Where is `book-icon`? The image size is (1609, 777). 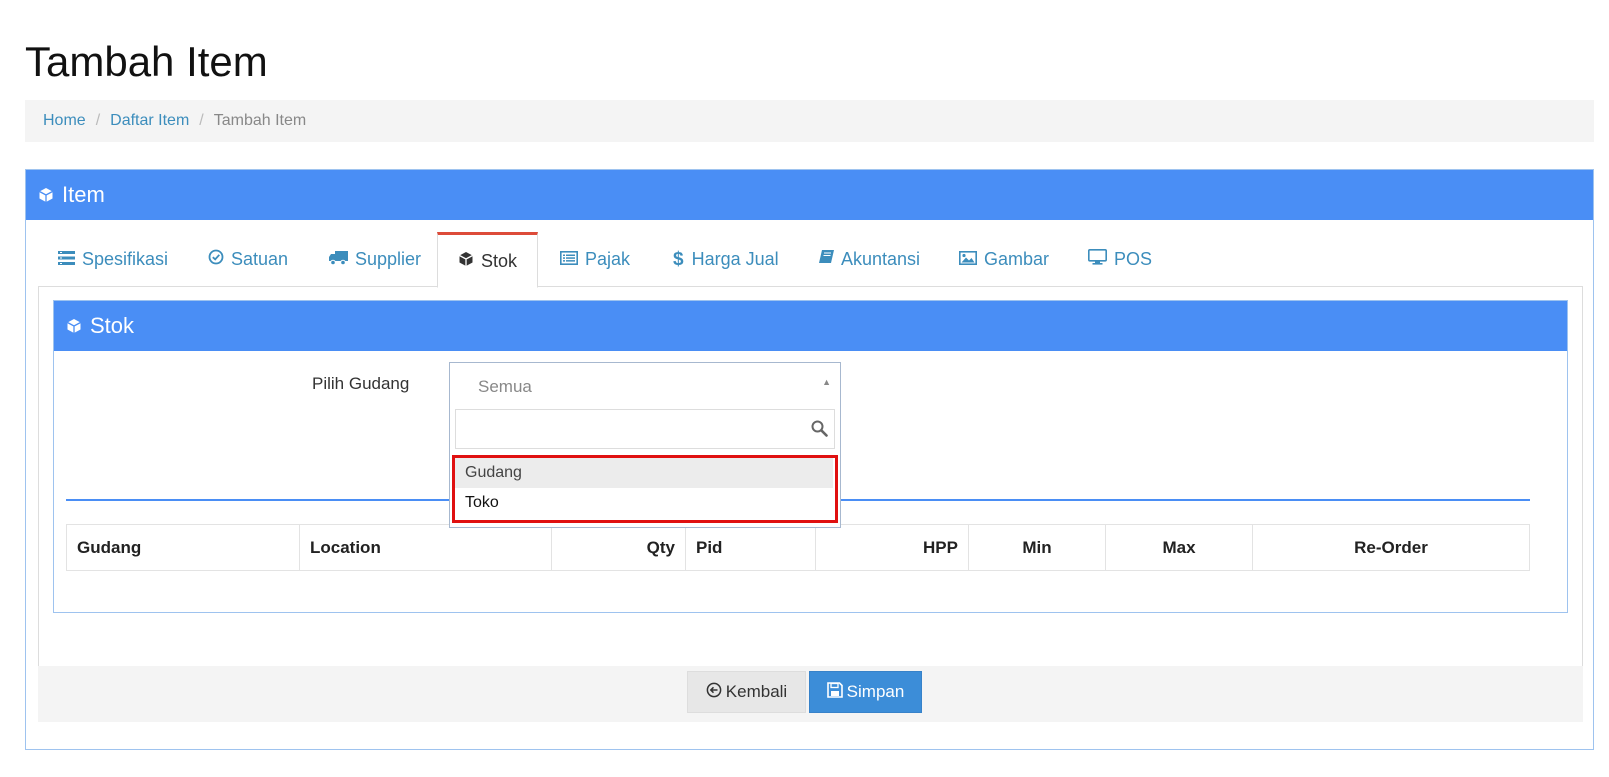
book-icon is located at coordinates (830, 259).